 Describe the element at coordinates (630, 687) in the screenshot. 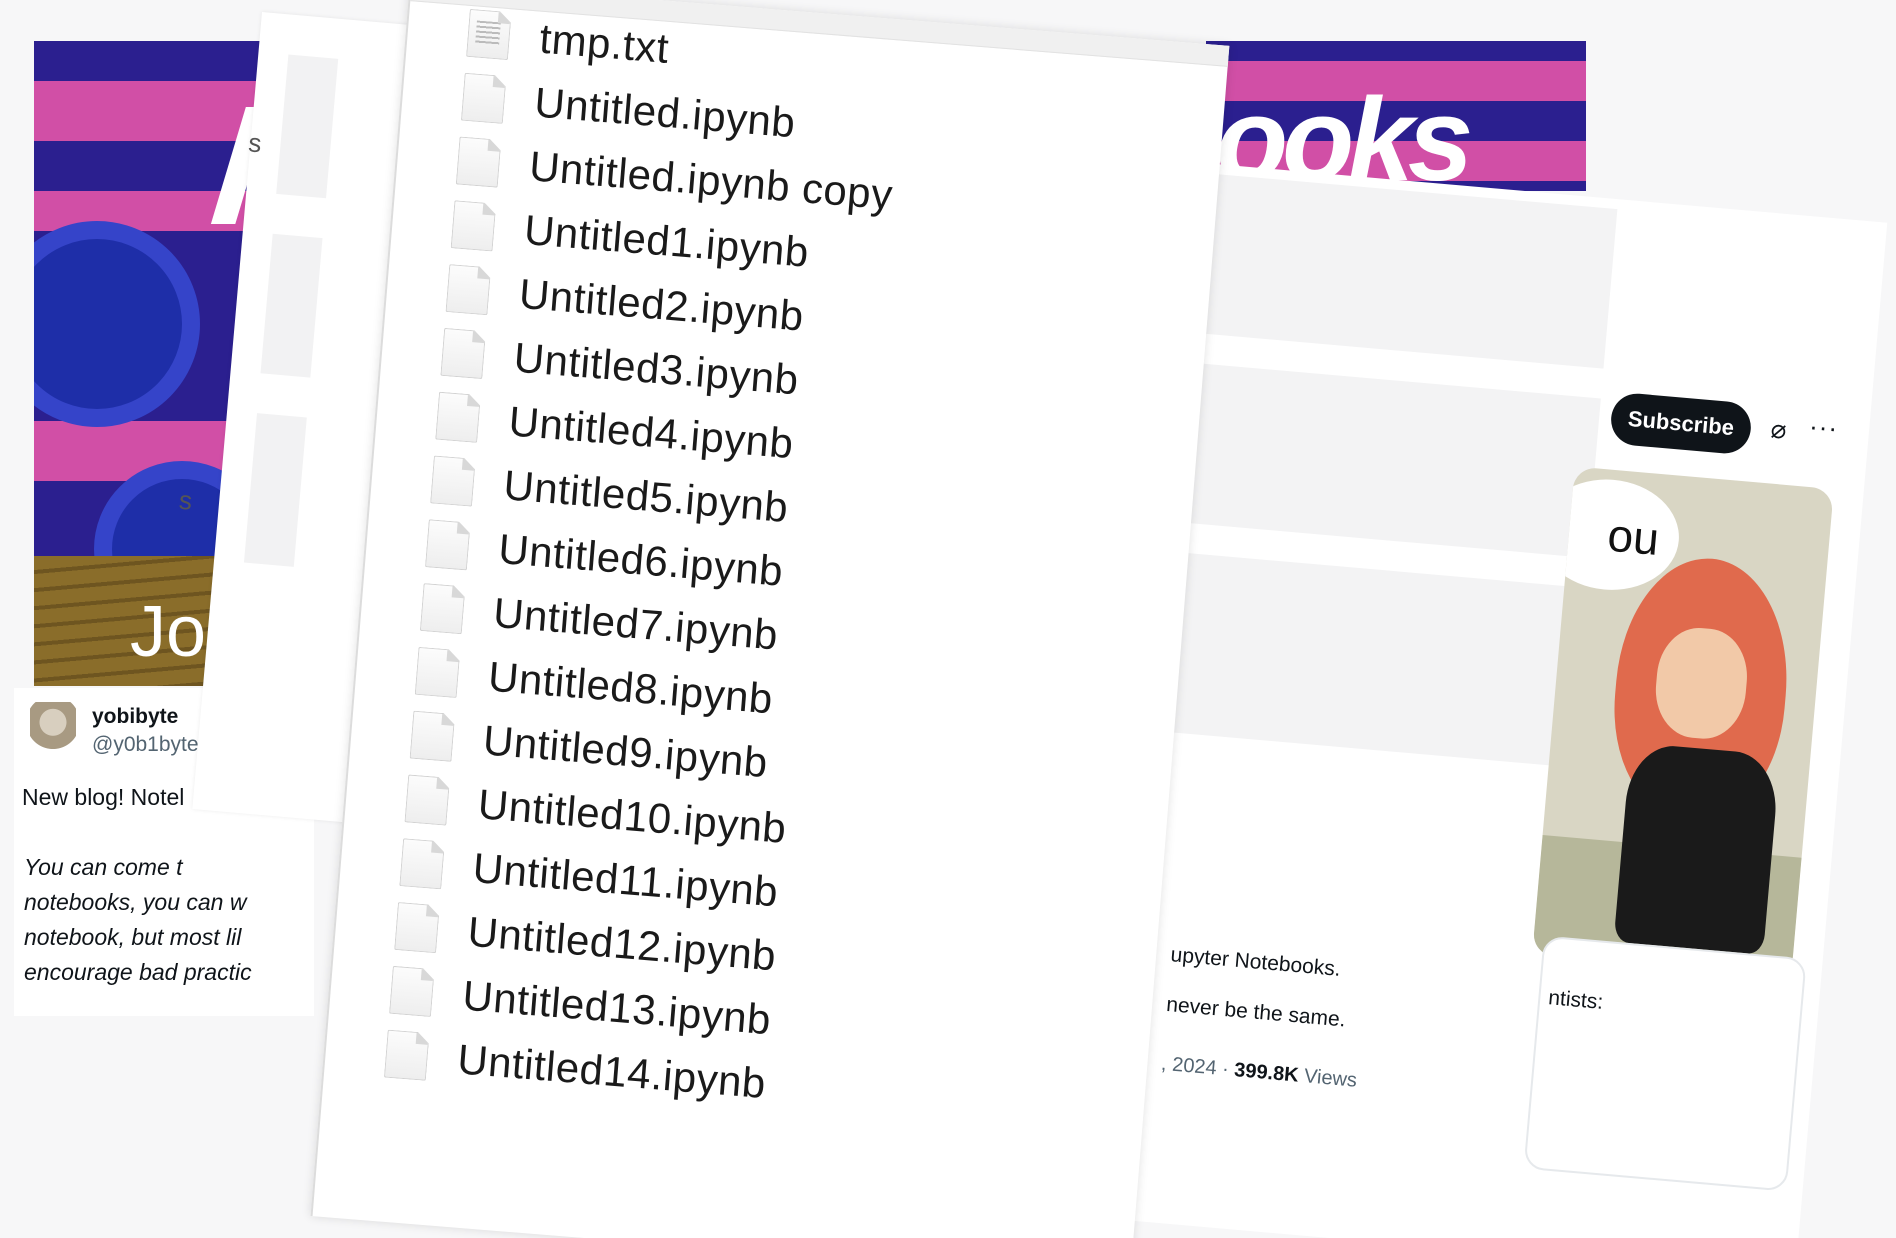

I see `file-name: Untitled8.ipynb` at that location.